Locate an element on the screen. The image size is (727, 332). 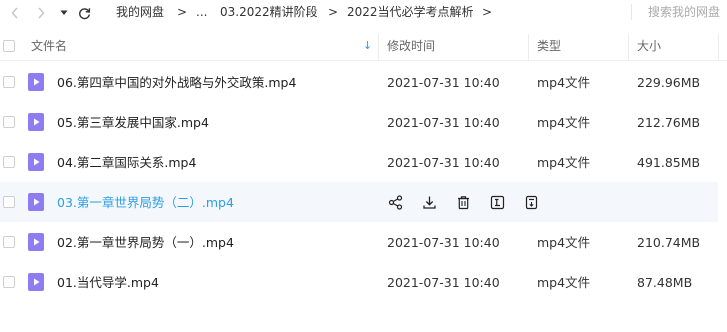
breadcrumb-item-current: 2022当代必学考点解析 is located at coordinates (410, 12).